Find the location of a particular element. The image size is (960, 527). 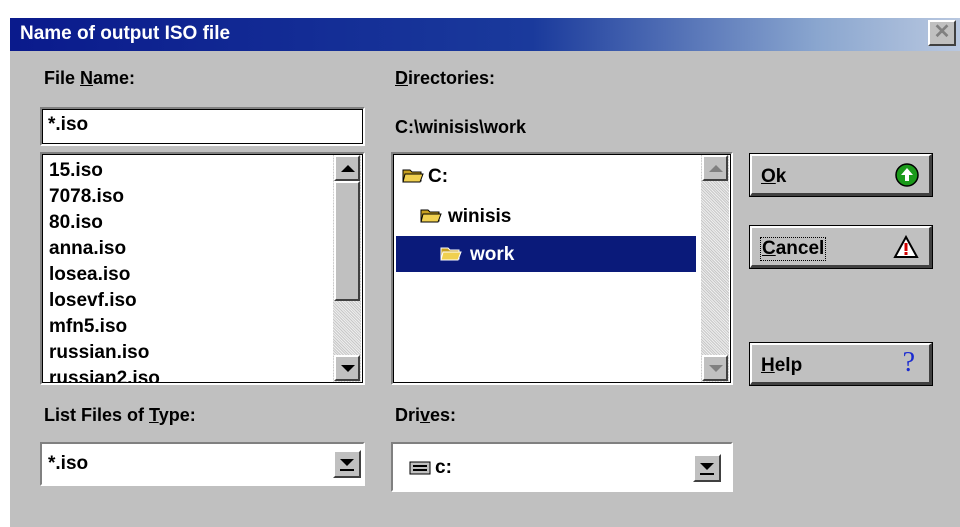

list-item: losevf.iso is located at coordinates (93, 301).